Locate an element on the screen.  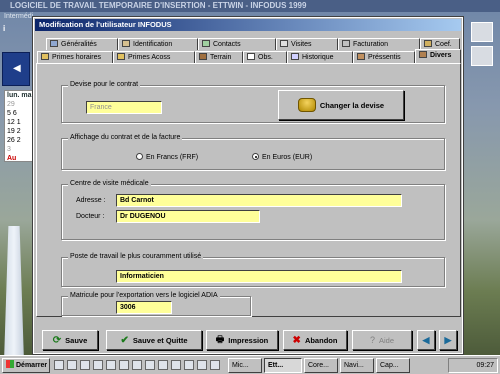
radio-eur-label: En Euros (EUR) is located at coordinates (287, 157).